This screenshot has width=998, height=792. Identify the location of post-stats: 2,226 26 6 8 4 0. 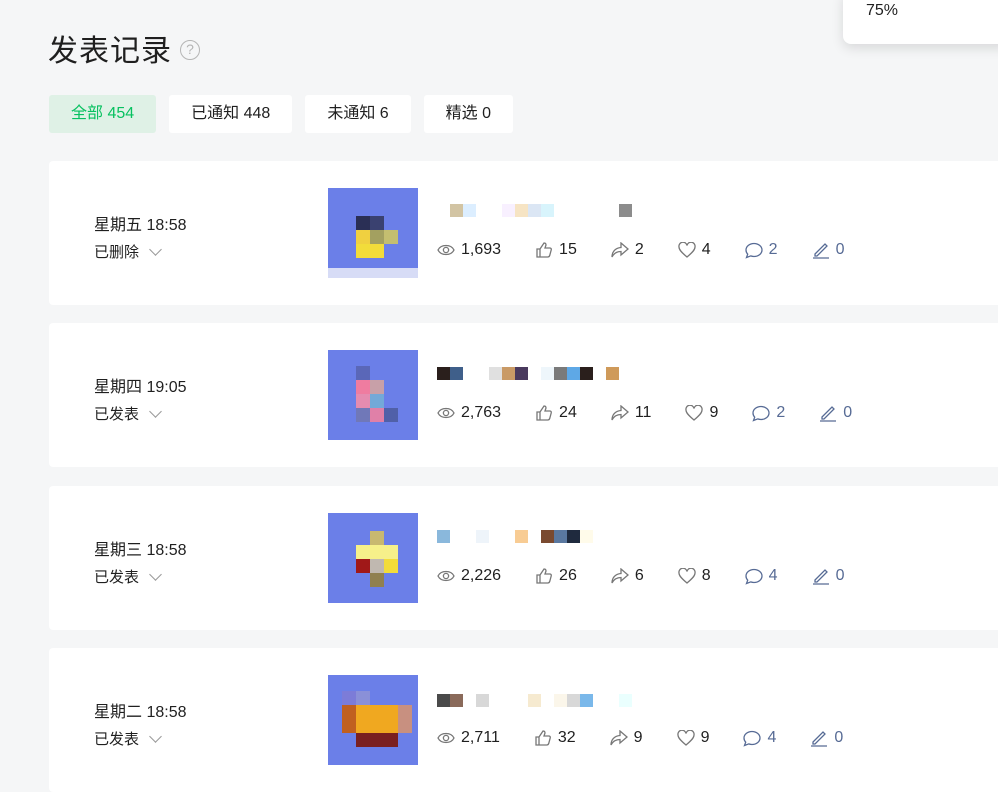
(657, 576).